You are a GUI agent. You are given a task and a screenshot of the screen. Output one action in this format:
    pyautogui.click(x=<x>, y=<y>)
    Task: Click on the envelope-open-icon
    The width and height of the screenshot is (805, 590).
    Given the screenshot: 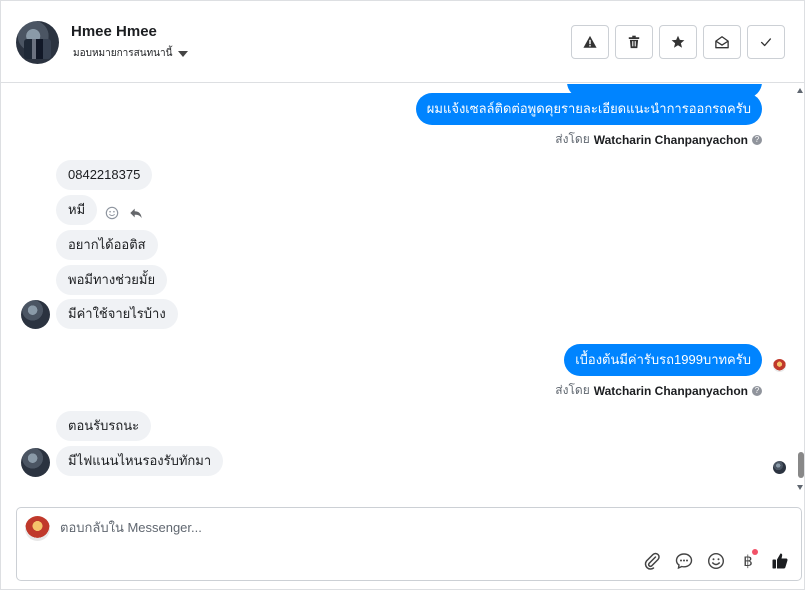 What is the action you would take?
    pyautogui.click(x=722, y=42)
    